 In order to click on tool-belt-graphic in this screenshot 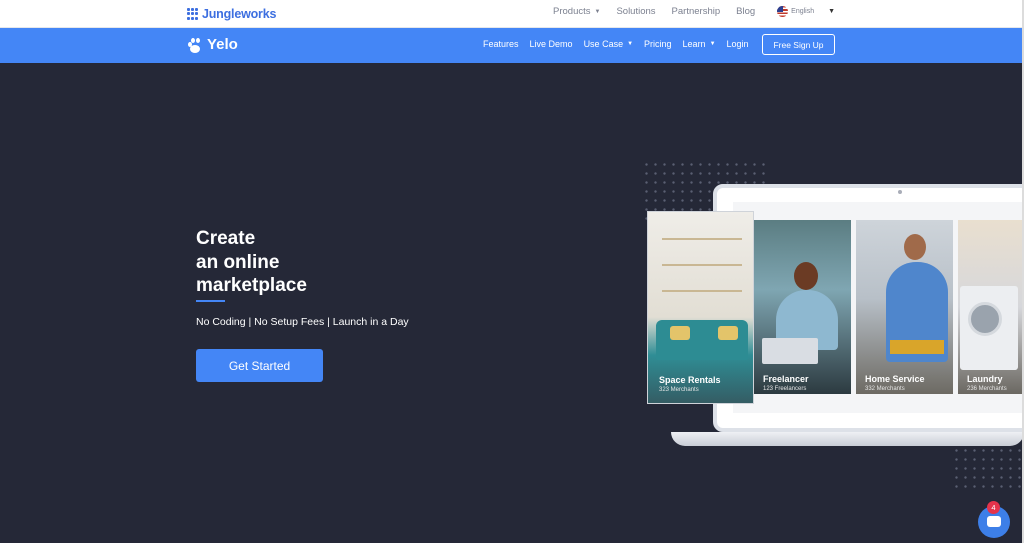, I will do `click(917, 347)`.